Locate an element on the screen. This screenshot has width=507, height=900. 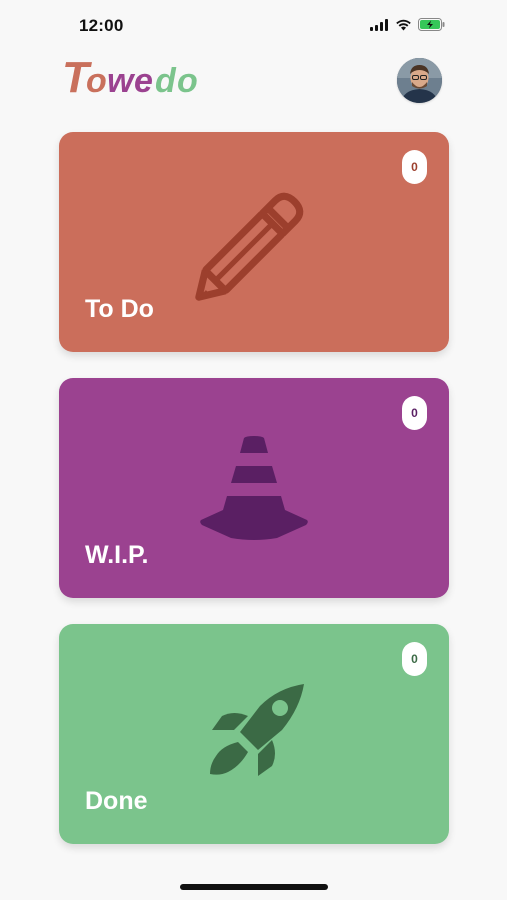
signal-icon is located at coordinates (379, 24).